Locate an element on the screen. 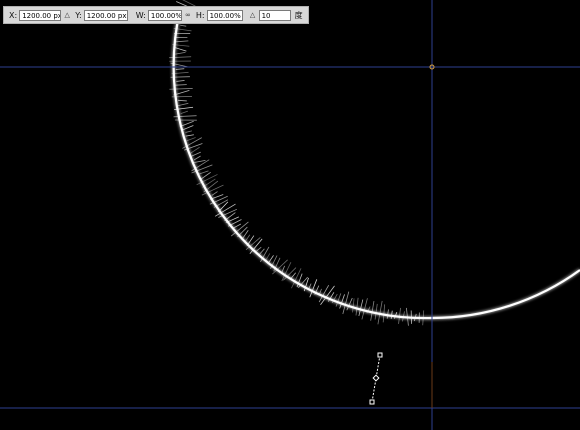  transform-handle-bottom is located at coordinates (372, 402).